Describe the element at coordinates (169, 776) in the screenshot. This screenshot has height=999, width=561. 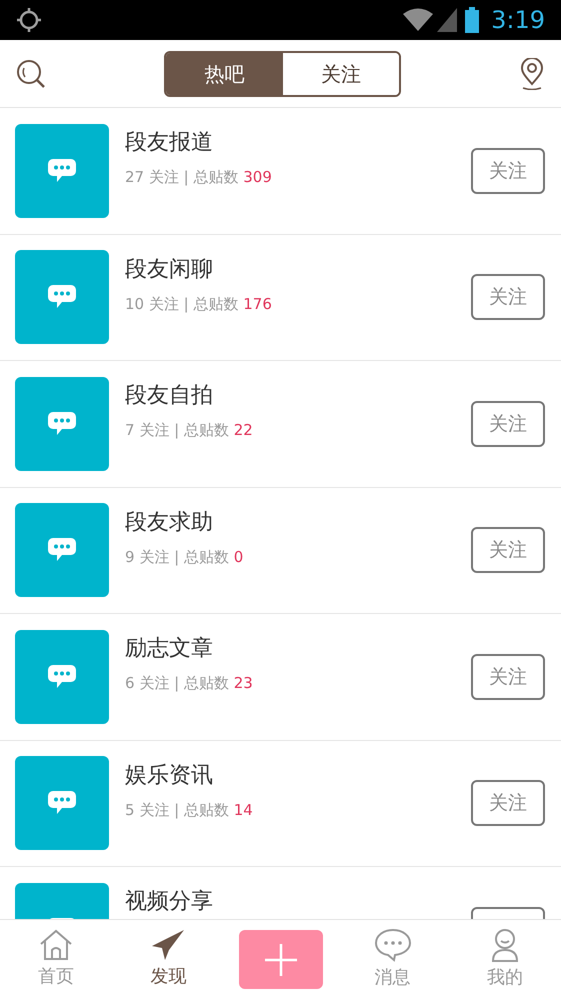
I see `forum-title: 娱乐资讯` at that location.